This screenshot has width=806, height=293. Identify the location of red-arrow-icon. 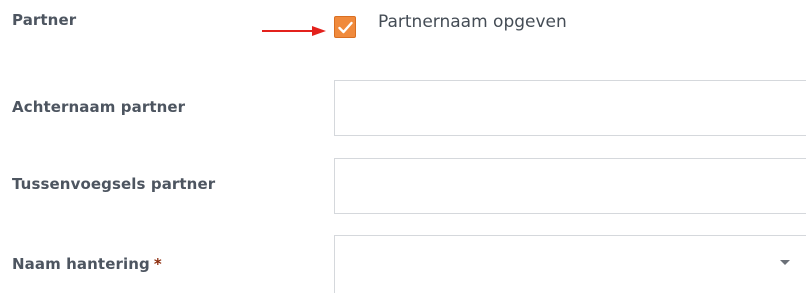
(294, 31).